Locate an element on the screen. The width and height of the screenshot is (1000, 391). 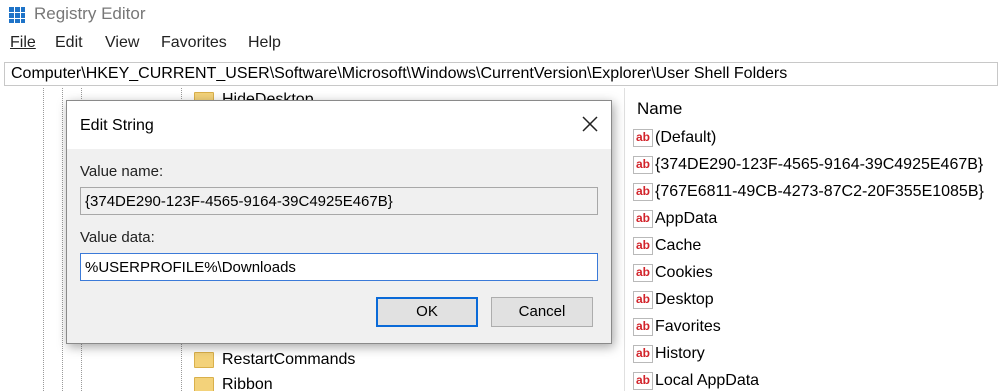
ok-button: OK is located at coordinates (427, 312).